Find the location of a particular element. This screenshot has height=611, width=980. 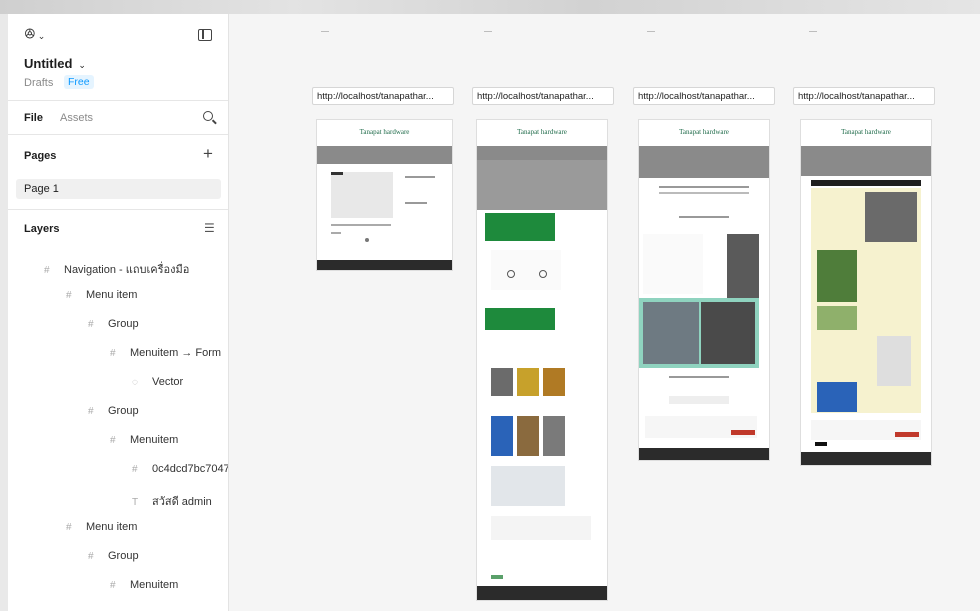

layers-heading: Layers is located at coordinates (42, 229).